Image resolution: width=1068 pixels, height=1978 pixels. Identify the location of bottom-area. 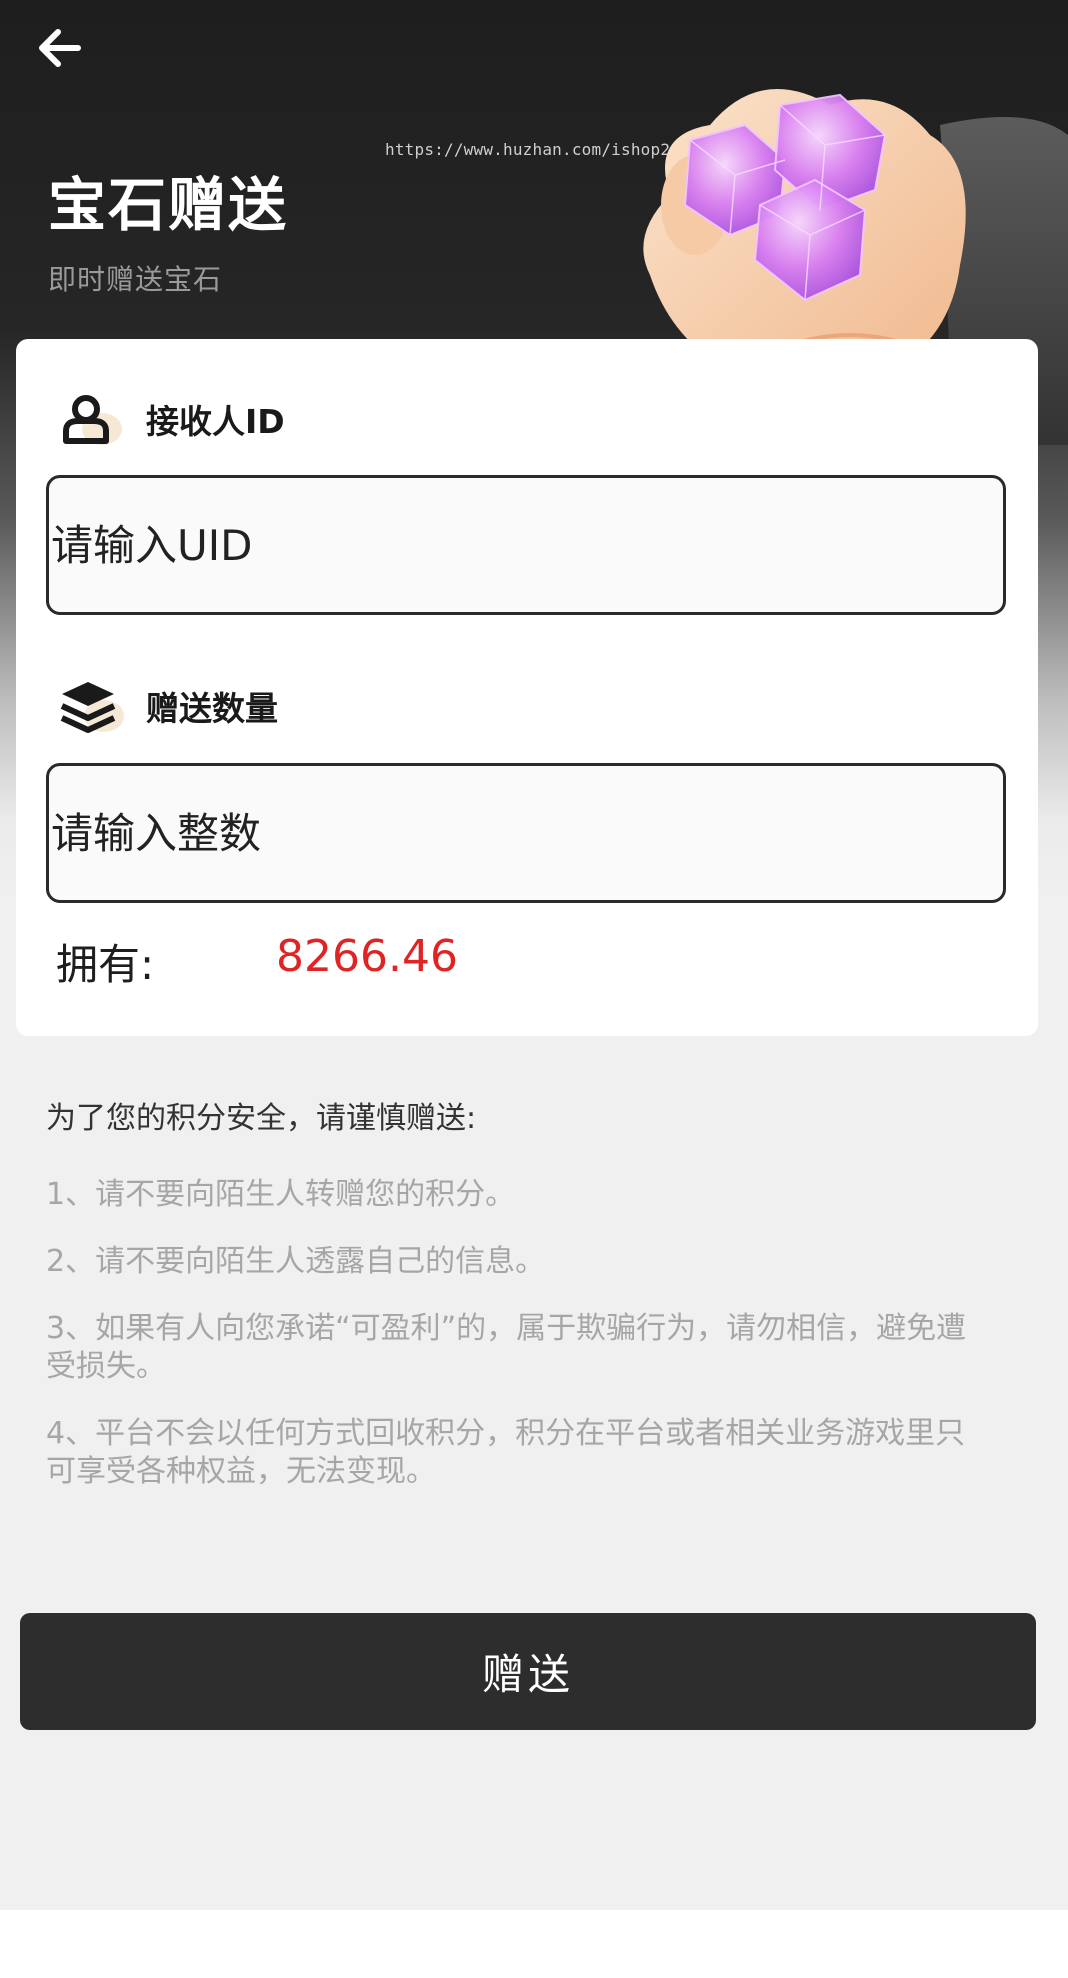
(534, 1944).